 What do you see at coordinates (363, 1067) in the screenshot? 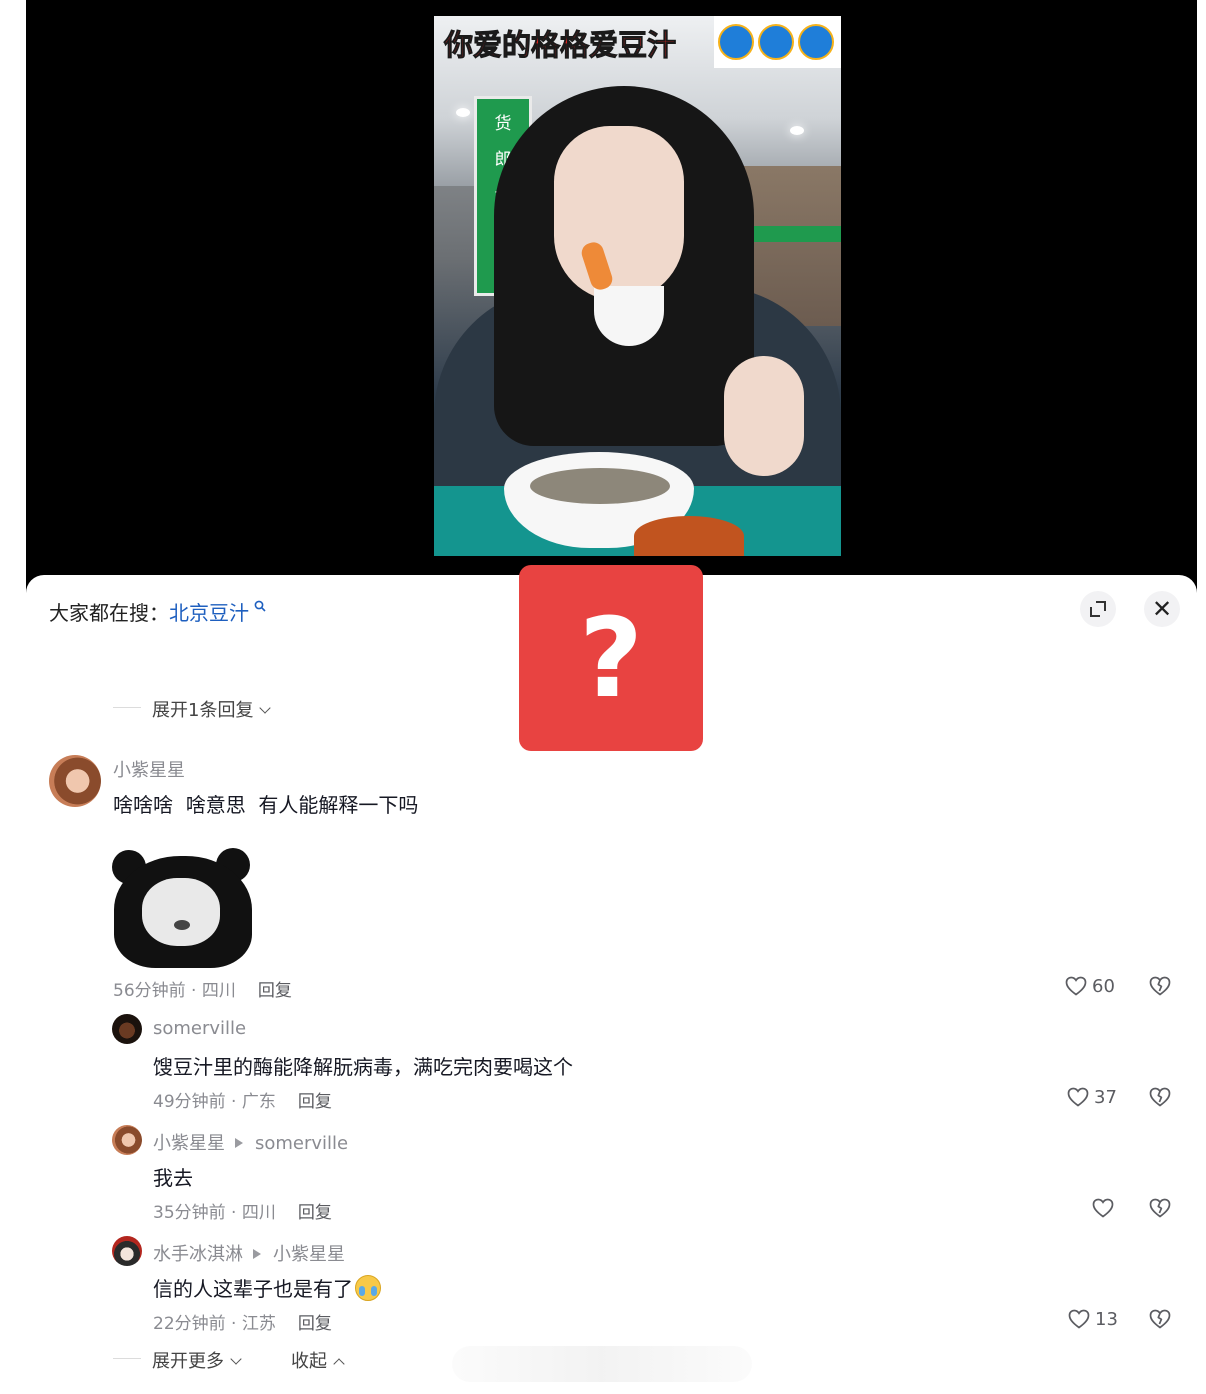
I see `reply-text: 馊豆汁里的酶能降解朊病毒，满吃完肉要喝这个` at bounding box center [363, 1067].